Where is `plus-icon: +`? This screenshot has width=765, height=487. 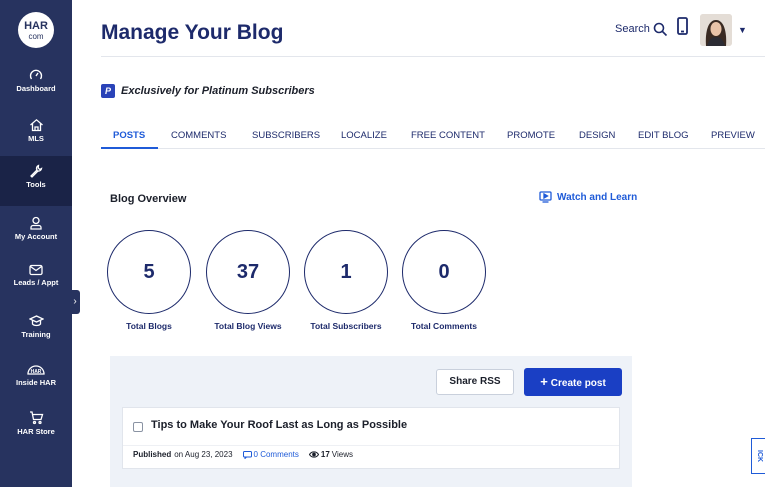 plus-icon: + is located at coordinates (544, 381).